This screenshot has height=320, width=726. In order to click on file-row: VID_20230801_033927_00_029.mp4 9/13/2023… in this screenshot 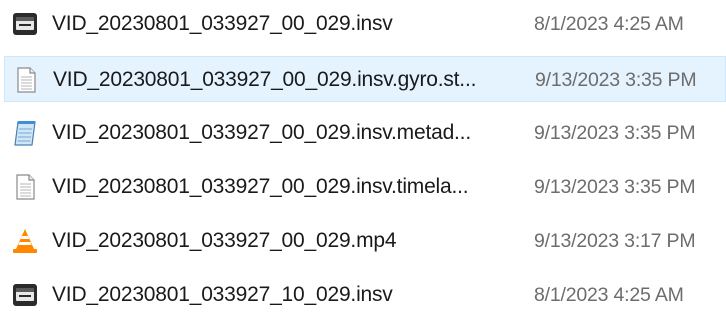, I will do `click(363, 241)`.